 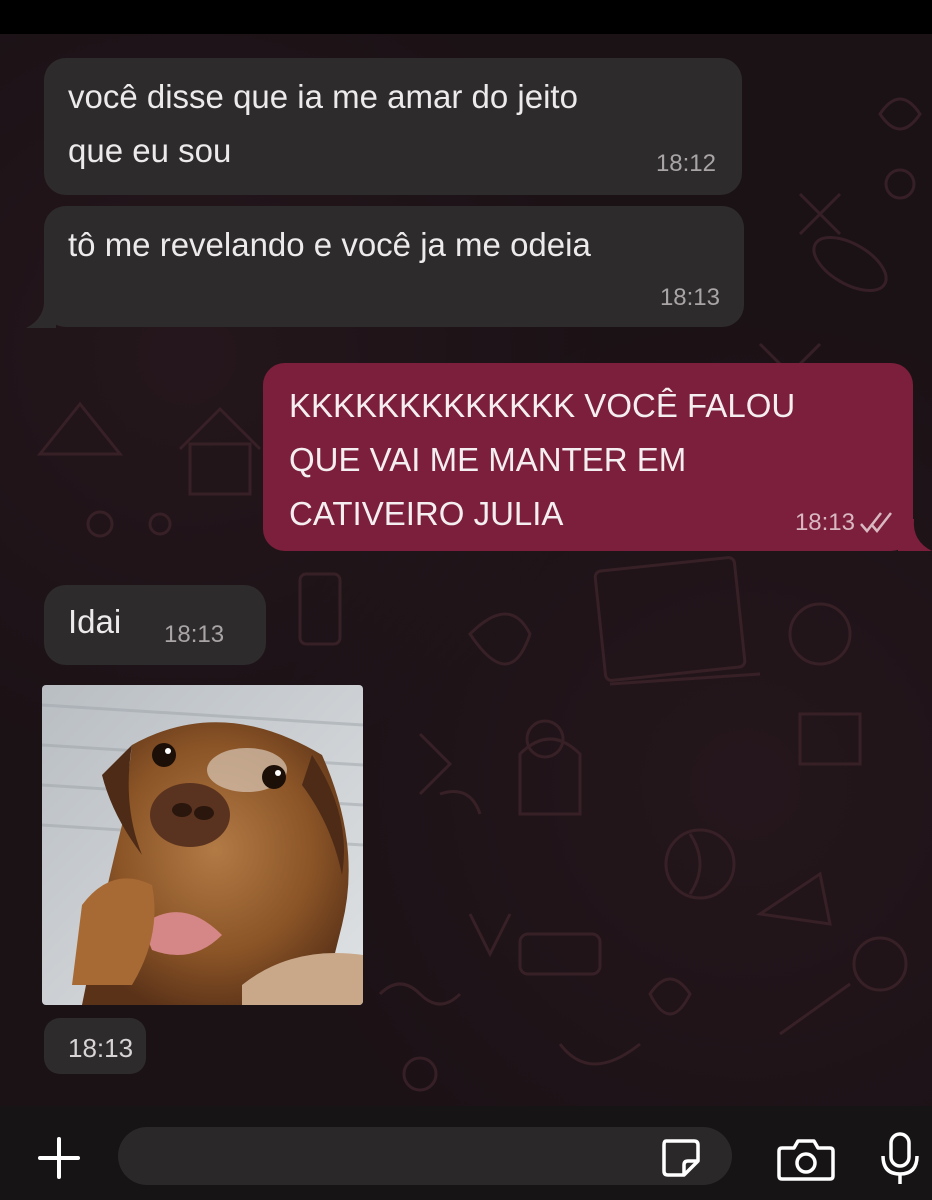 I want to click on message-bubble-incoming: tô me revelando e você ja me odeia 18:13, so click(x=394, y=266).